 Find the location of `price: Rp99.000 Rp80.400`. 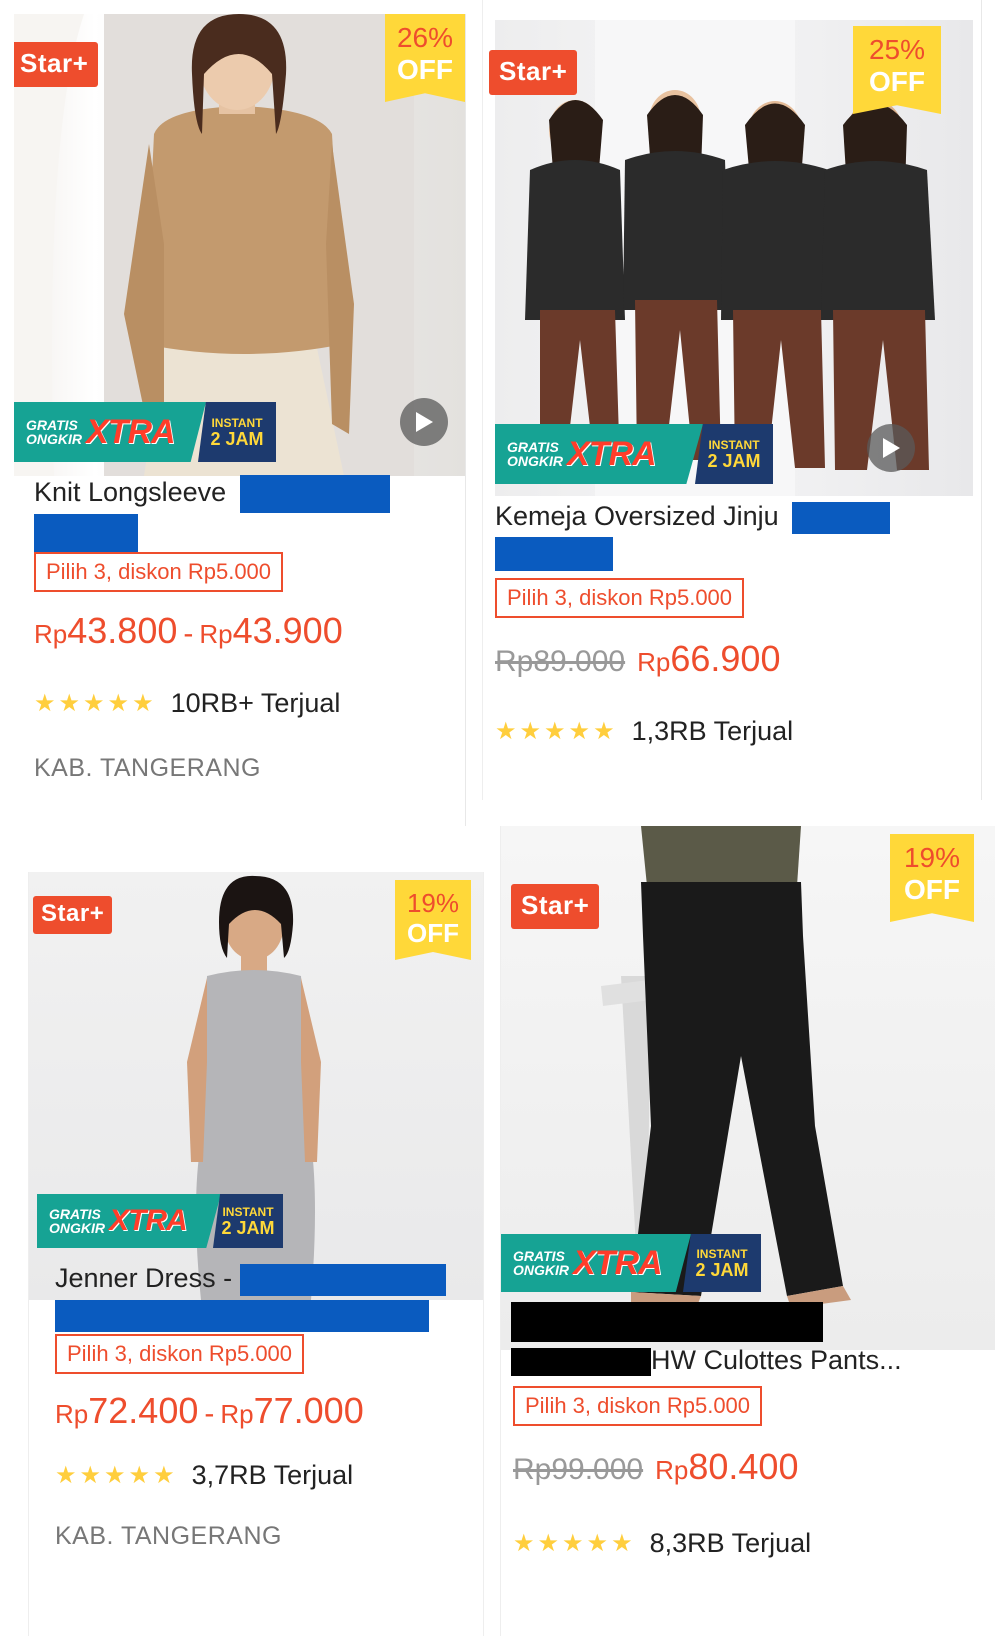

price: Rp99.000 Rp80.400 is located at coordinates (655, 1467).